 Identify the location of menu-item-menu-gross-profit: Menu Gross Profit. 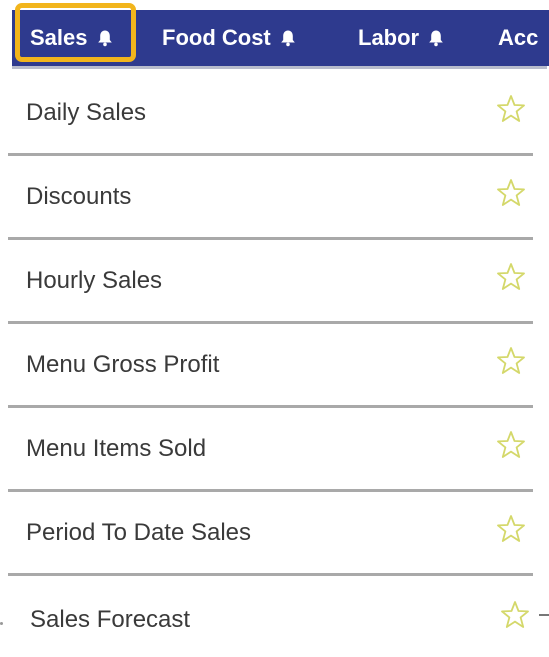
(270, 366).